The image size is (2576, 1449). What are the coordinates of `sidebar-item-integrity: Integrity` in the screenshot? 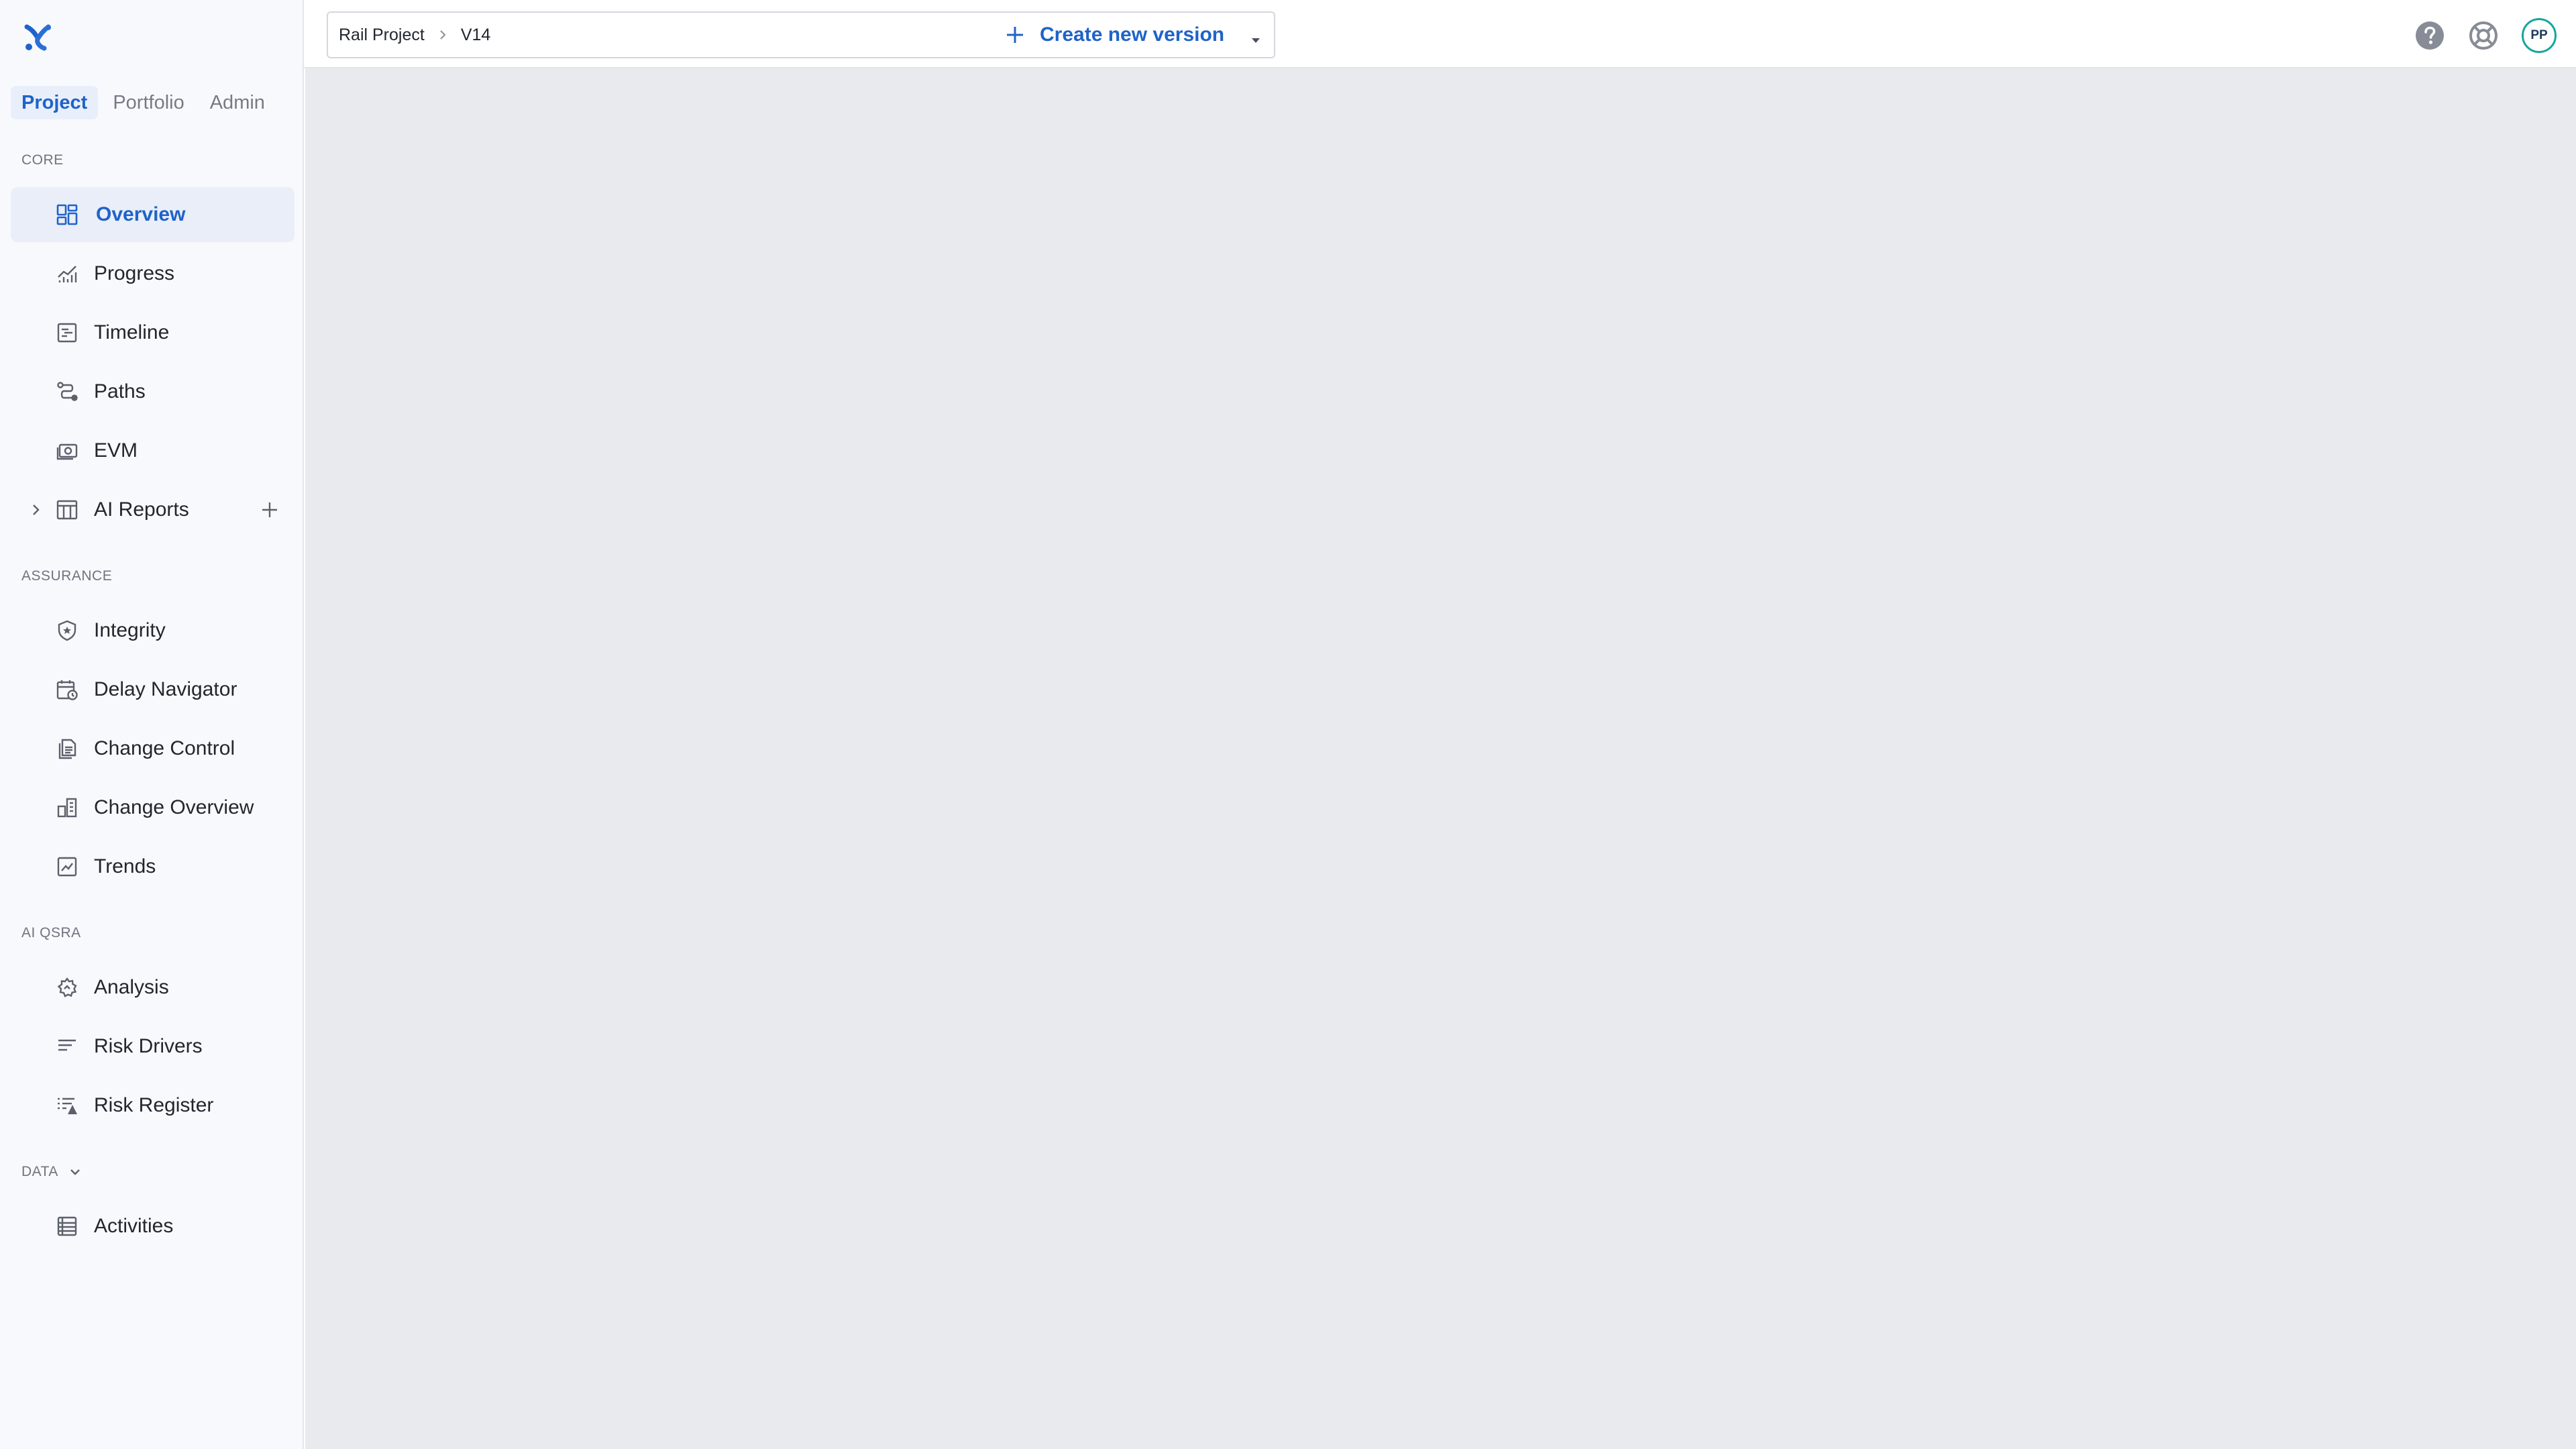 It's located at (152, 630).